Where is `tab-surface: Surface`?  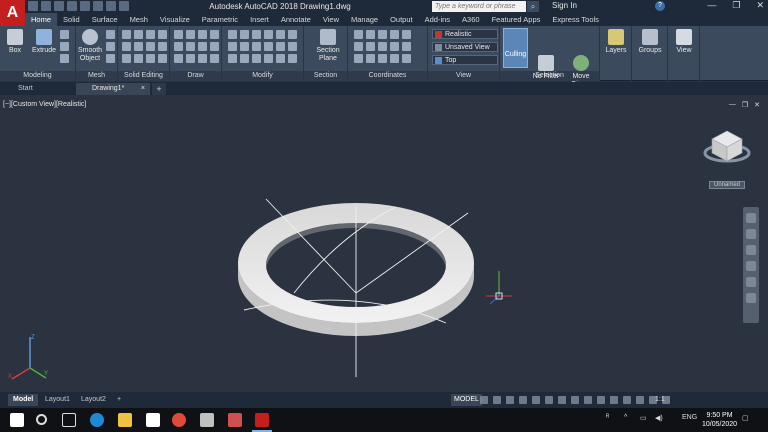 tab-surface: Surface is located at coordinates (105, 19).